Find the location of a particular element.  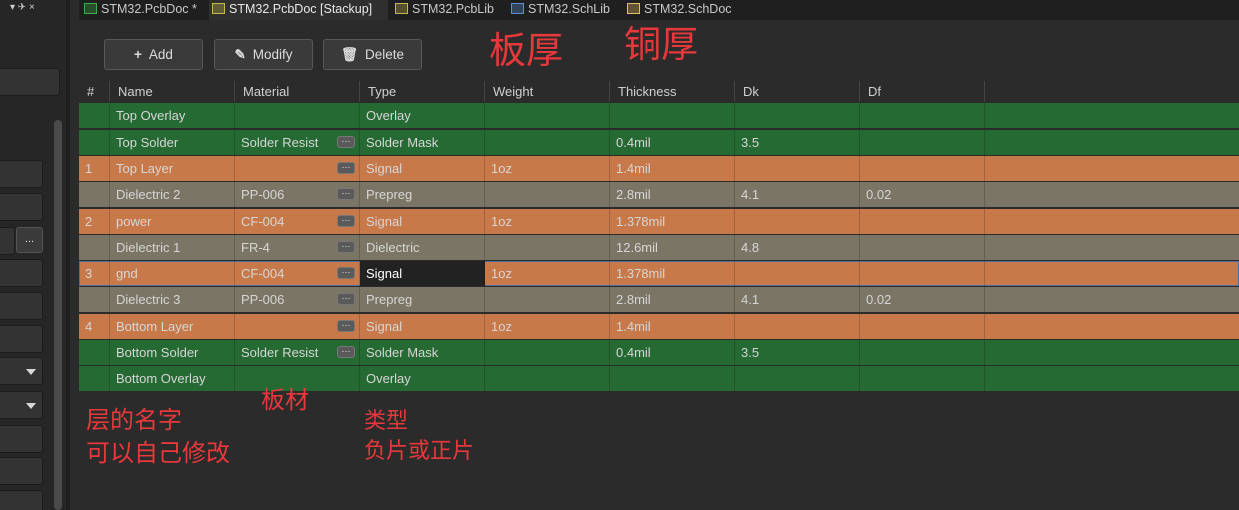

column-header-thickness: Thickness is located at coordinates (672, 91).